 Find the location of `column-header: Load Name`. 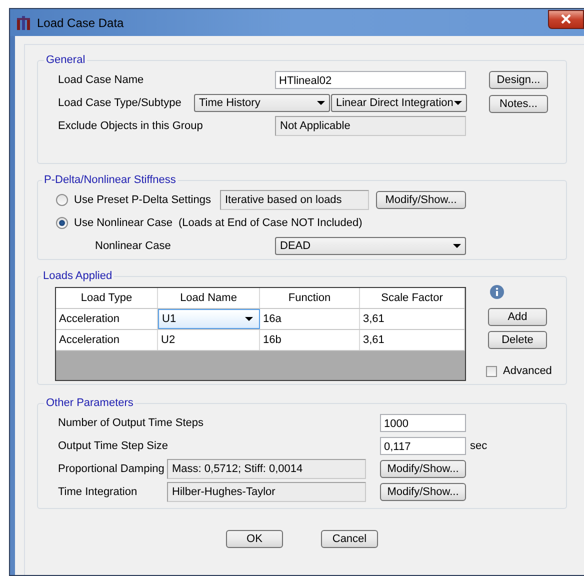

column-header: Load Name is located at coordinates (209, 298).